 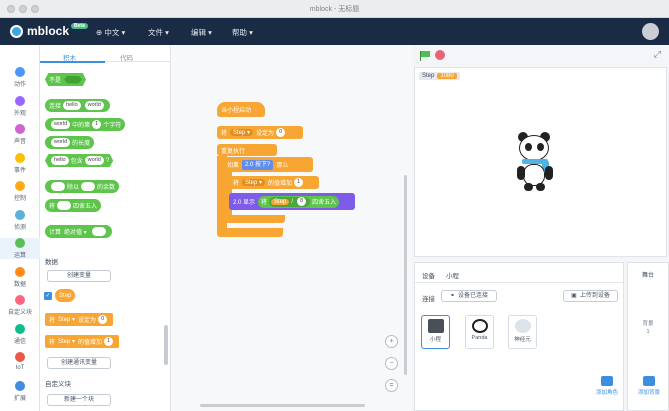 I want to click on beta-badge: Beta, so click(x=79, y=26).